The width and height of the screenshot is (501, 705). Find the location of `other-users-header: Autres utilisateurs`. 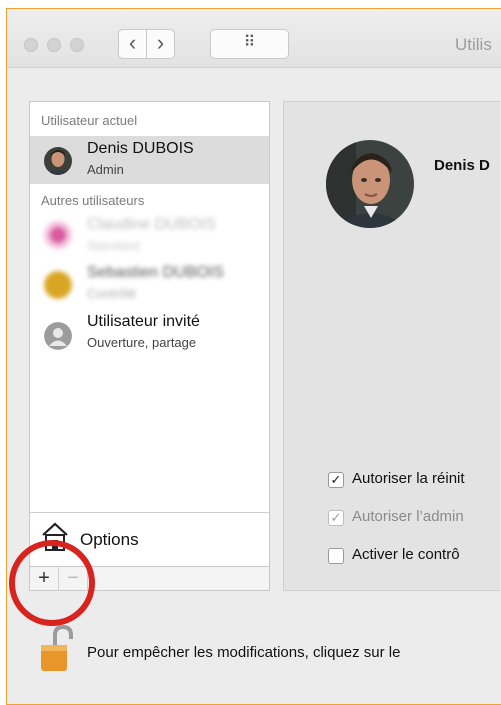

other-users-header: Autres utilisateurs is located at coordinates (93, 200).